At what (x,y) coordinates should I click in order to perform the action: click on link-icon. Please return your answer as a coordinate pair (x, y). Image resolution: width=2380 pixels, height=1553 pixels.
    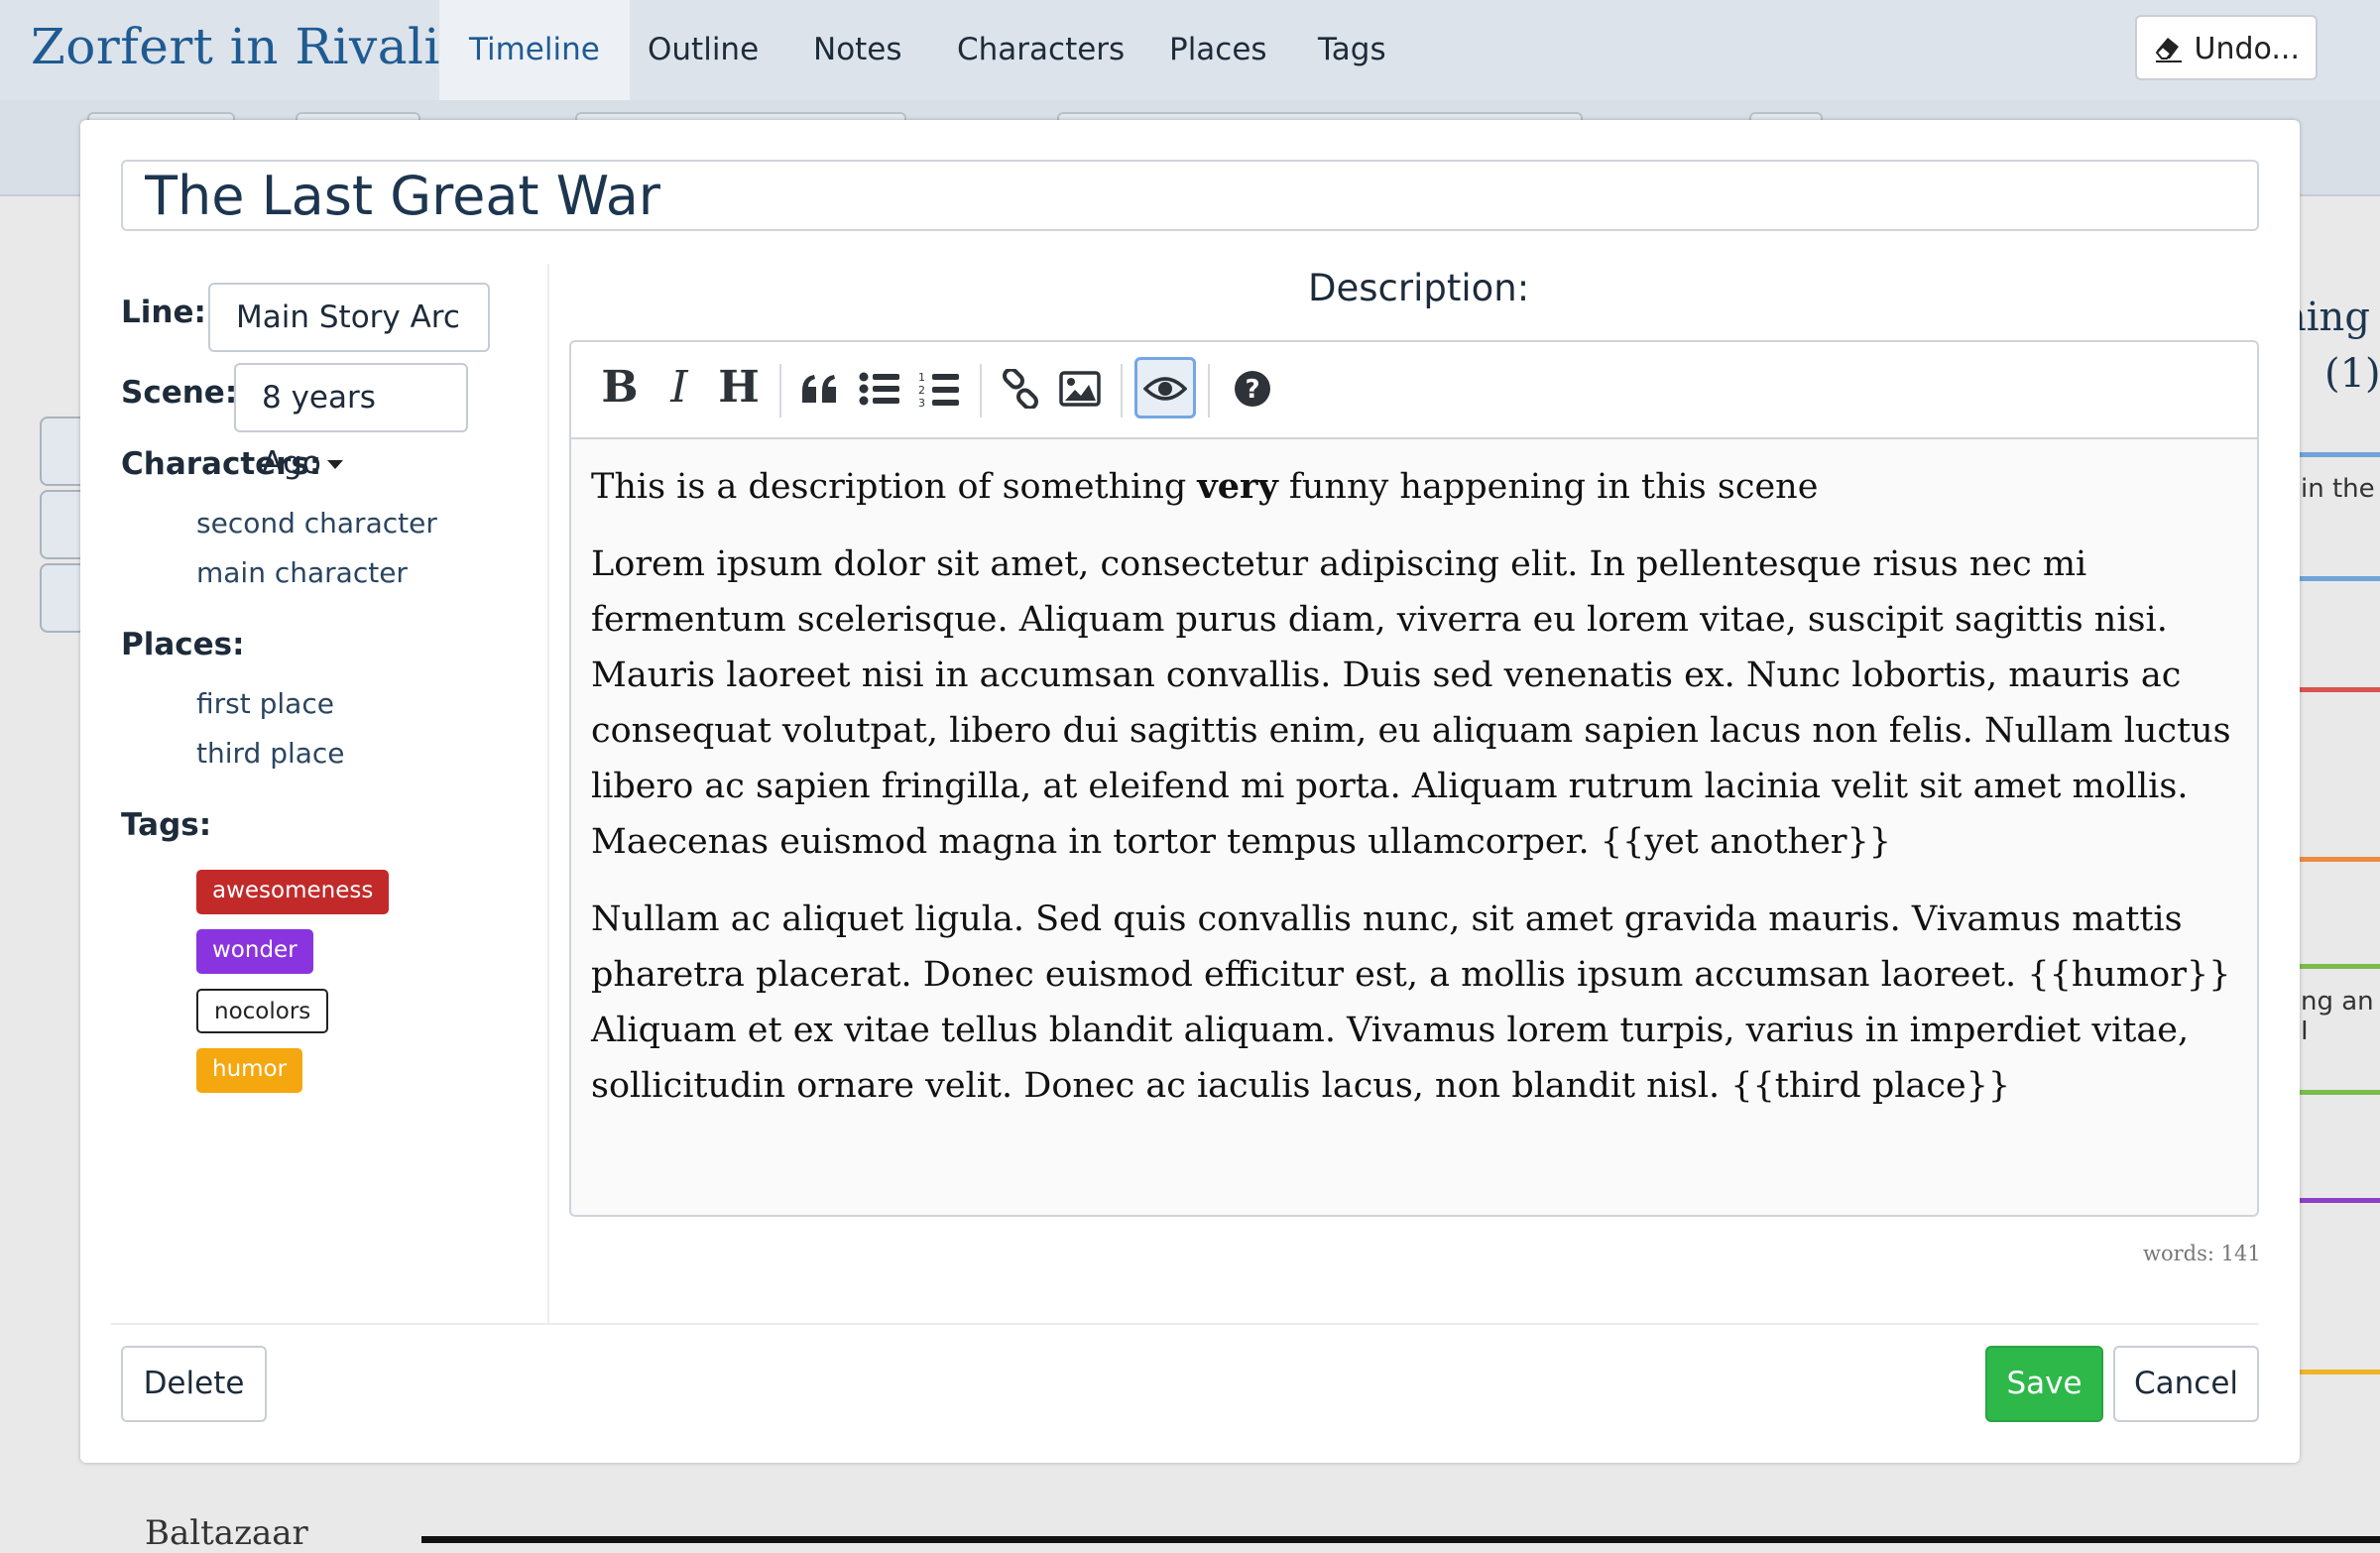
    Looking at the image, I should click on (1020, 387).